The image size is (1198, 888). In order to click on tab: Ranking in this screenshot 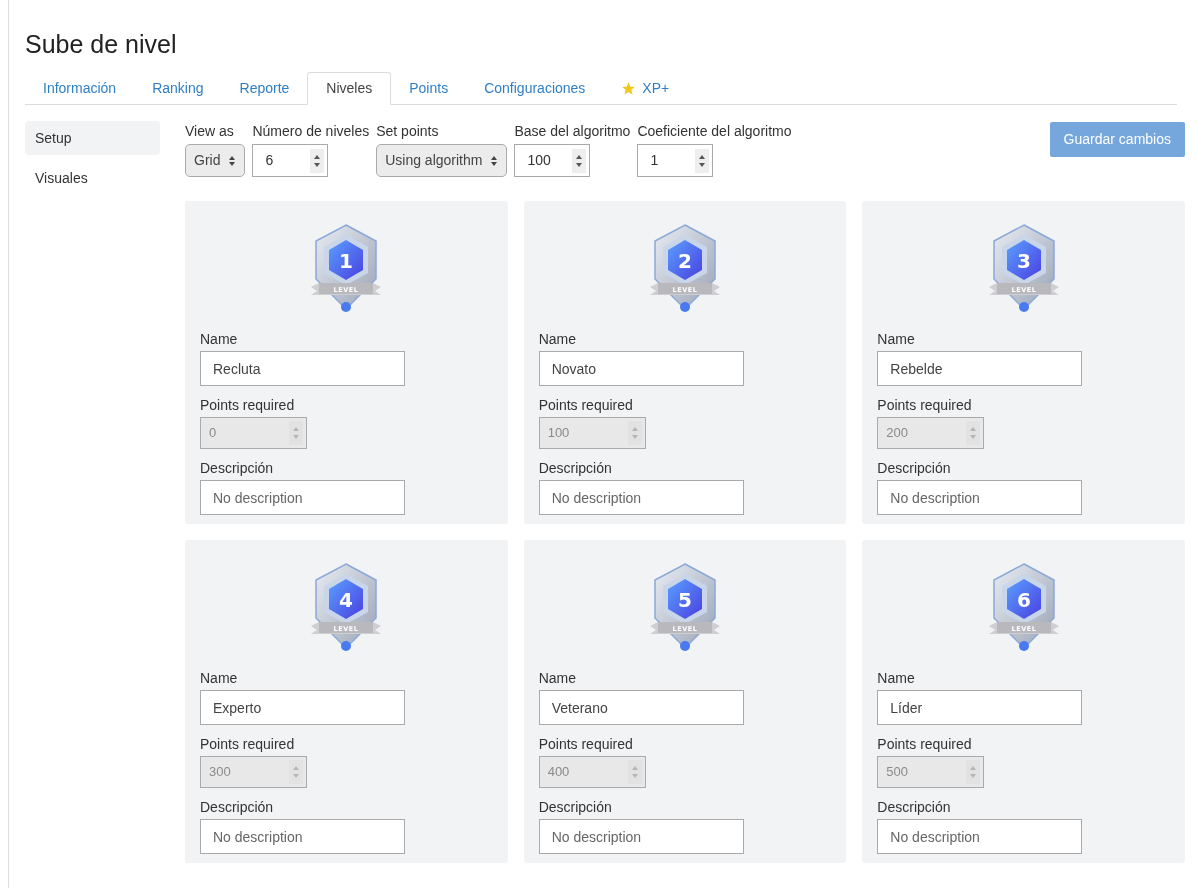, I will do `click(178, 88)`.